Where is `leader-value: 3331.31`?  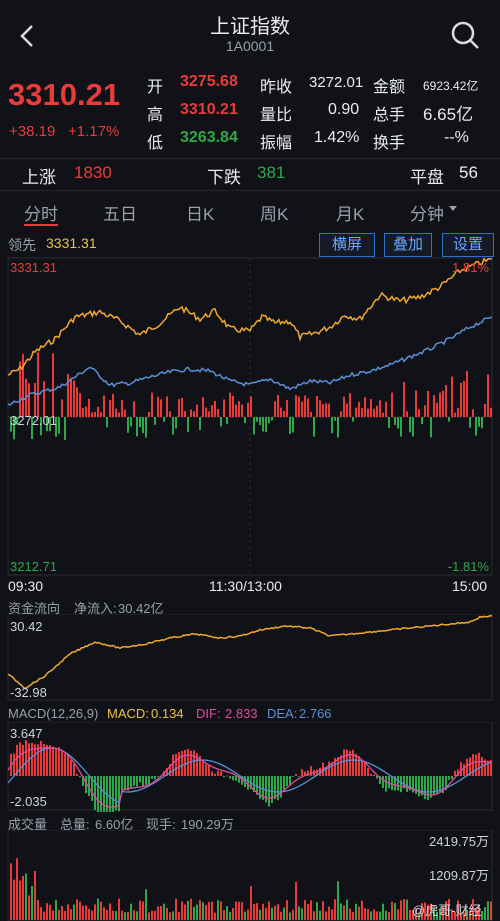
leader-value: 3331.31 is located at coordinates (71, 243).